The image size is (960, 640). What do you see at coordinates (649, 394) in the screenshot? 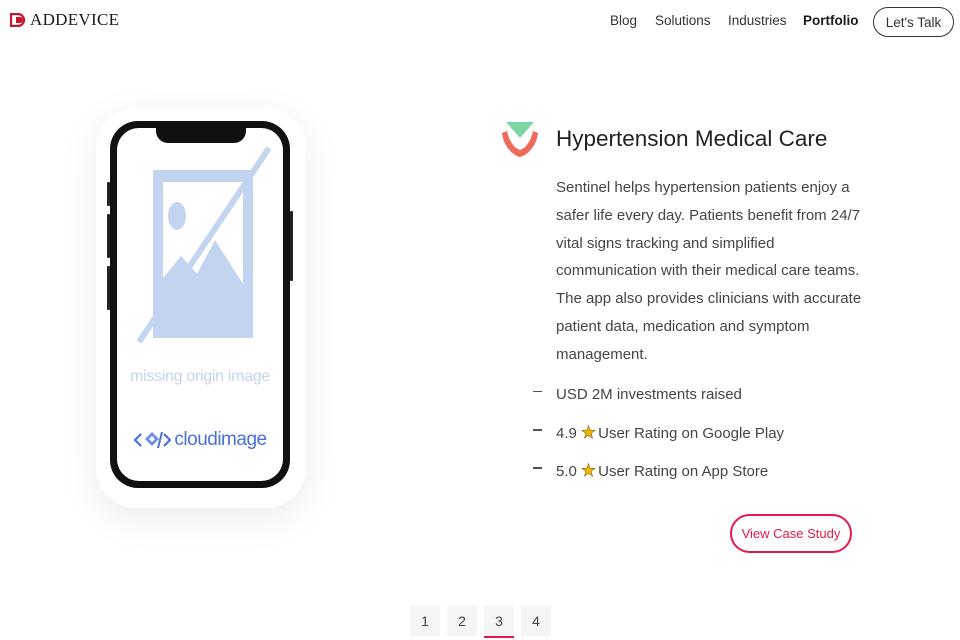
I see `stat-text: USD 2M investments raised` at bounding box center [649, 394].